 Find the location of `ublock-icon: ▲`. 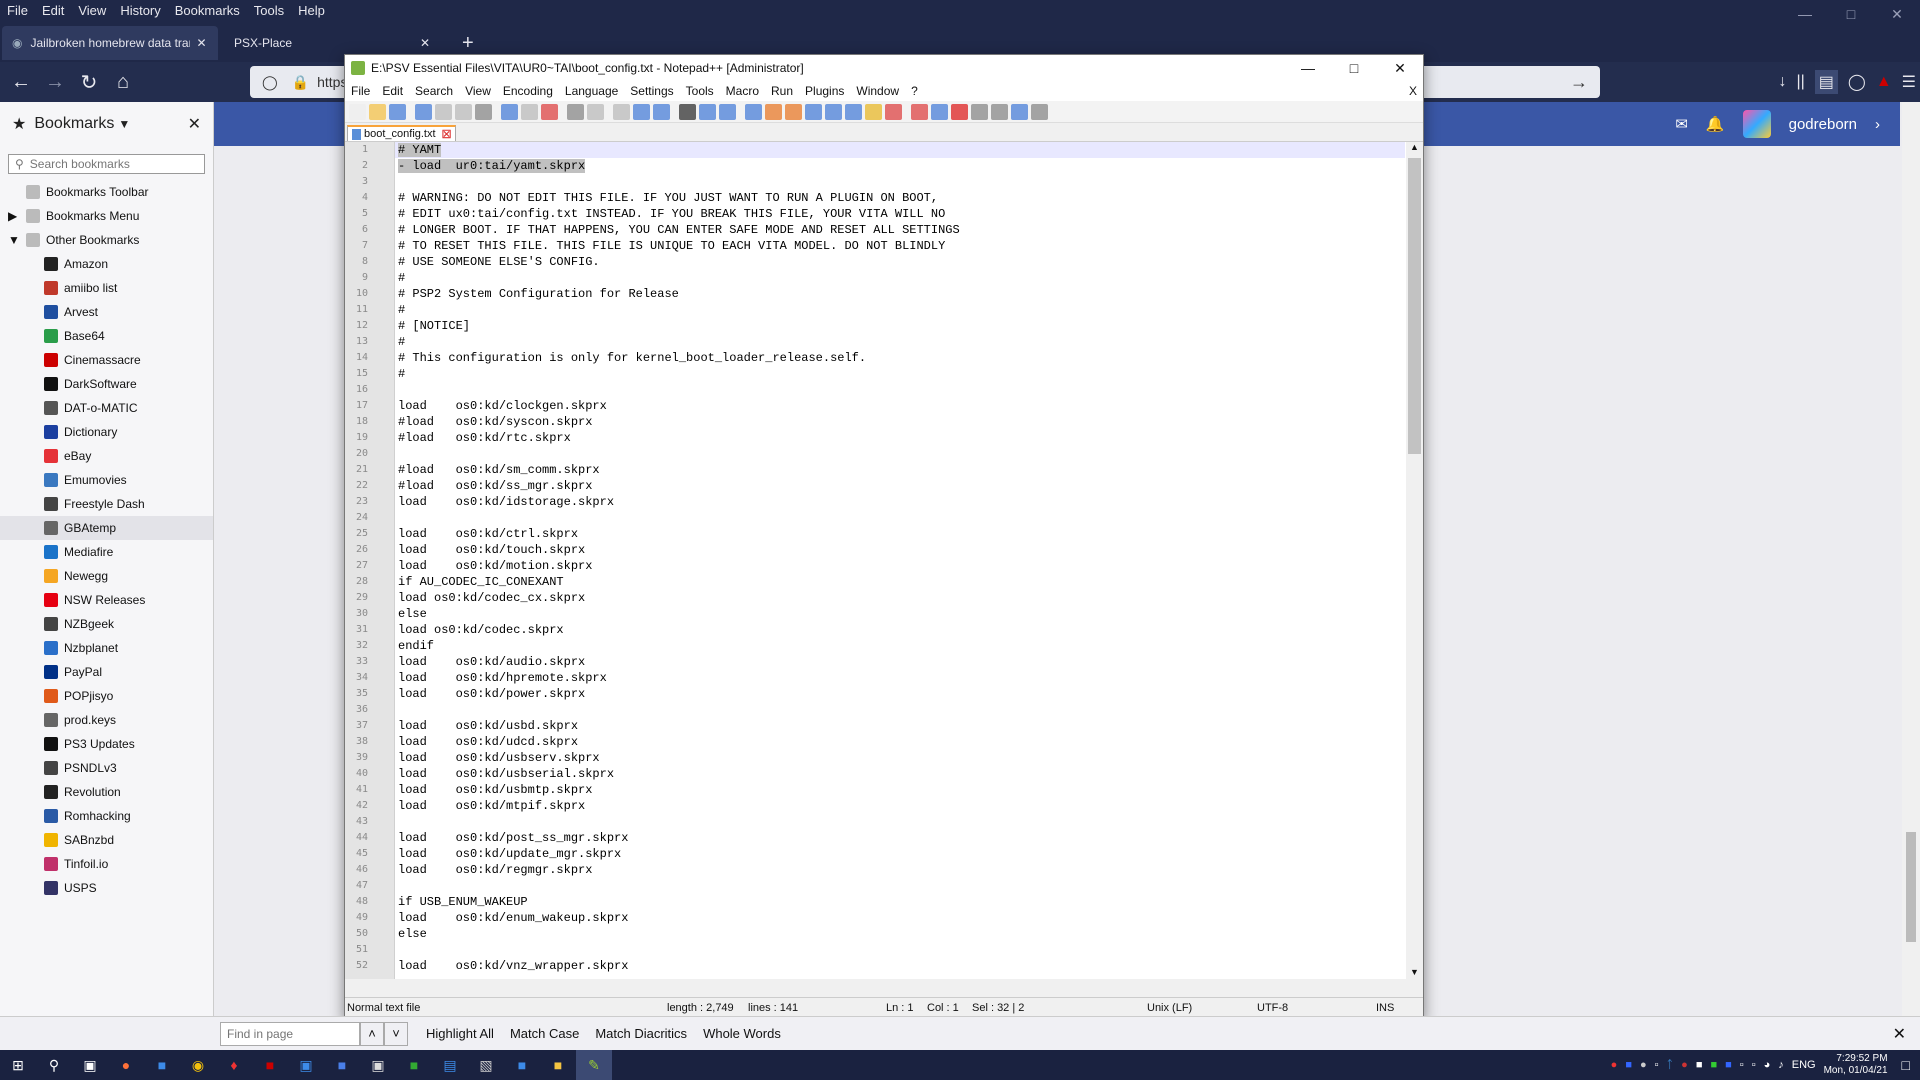

ublock-icon: ▲ is located at coordinates (1884, 82).